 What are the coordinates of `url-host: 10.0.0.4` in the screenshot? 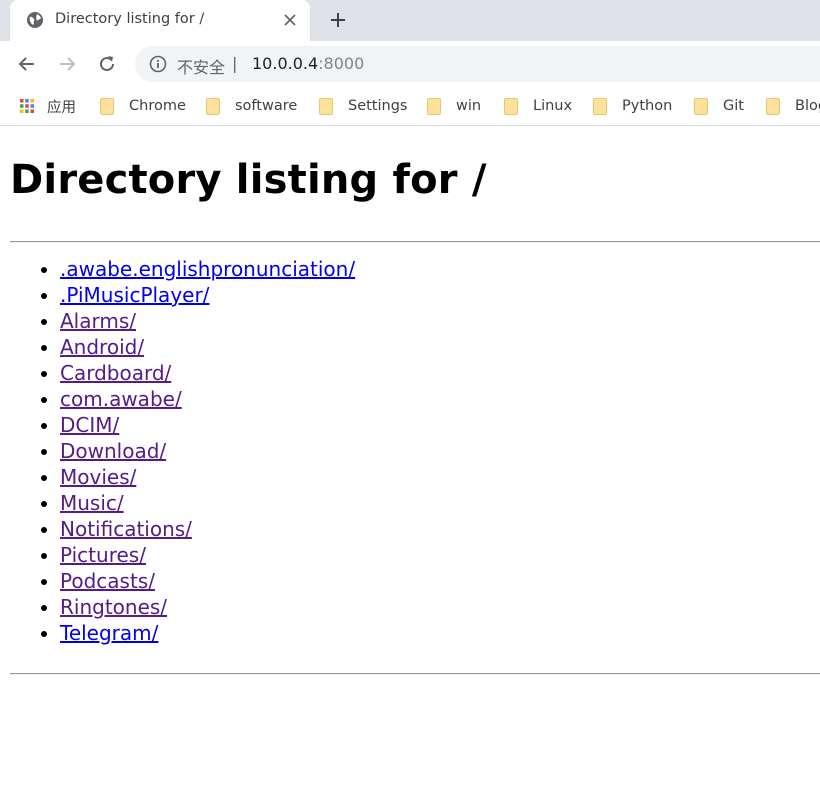 It's located at (285, 63).